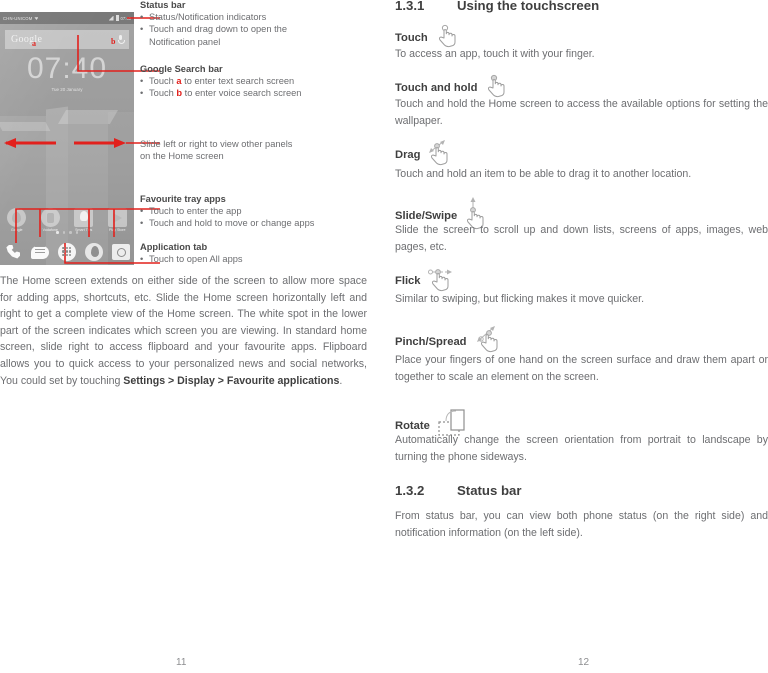 Image resolution: width=768 pixels, height=673 pixels. I want to click on body-text-end: ., so click(341, 380).